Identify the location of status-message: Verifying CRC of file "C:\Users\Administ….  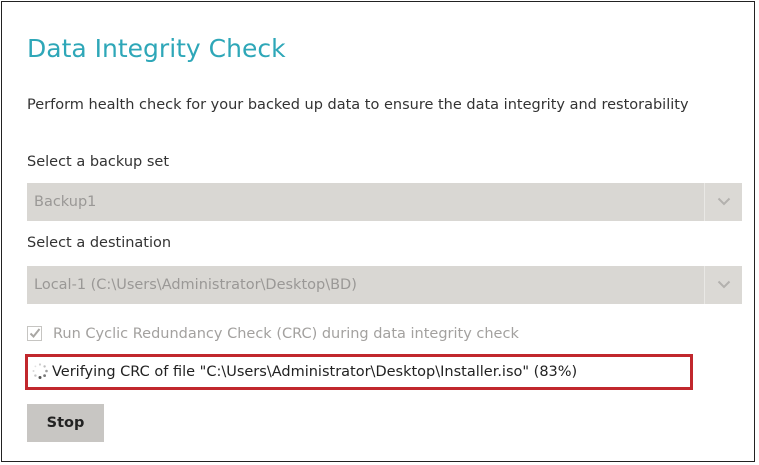
(359, 372).